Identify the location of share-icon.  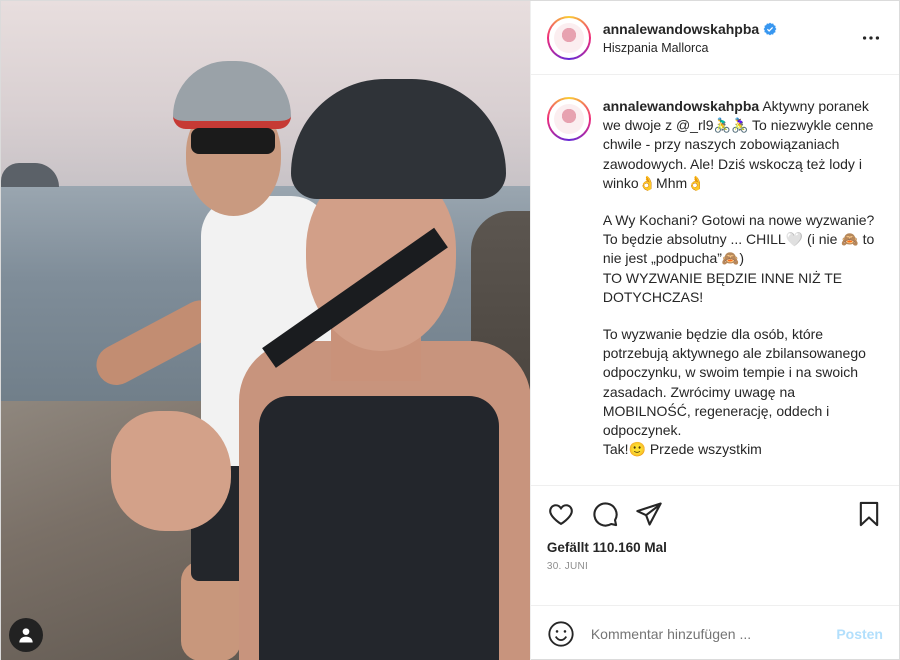
(649, 514).